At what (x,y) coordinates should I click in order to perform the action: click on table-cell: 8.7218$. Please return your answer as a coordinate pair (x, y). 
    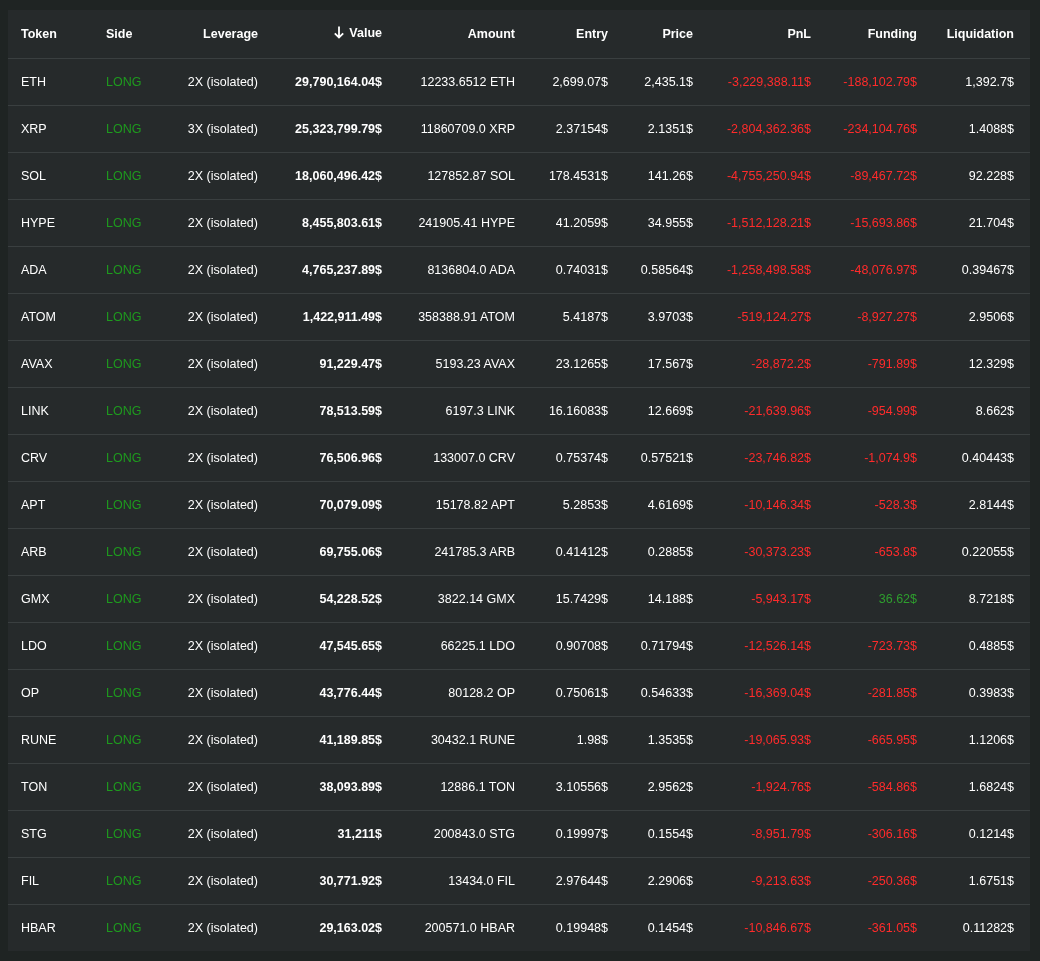
    Looking at the image, I should click on (991, 599).